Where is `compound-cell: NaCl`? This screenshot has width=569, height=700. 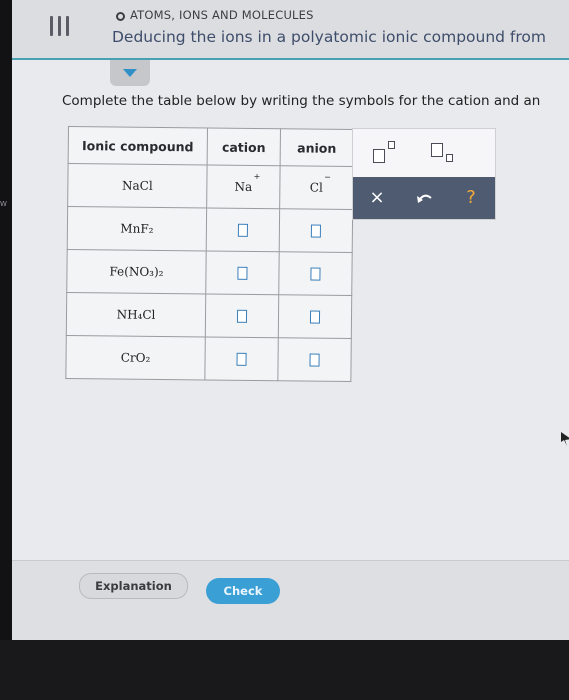
compound-cell: NaCl is located at coordinates (137, 185).